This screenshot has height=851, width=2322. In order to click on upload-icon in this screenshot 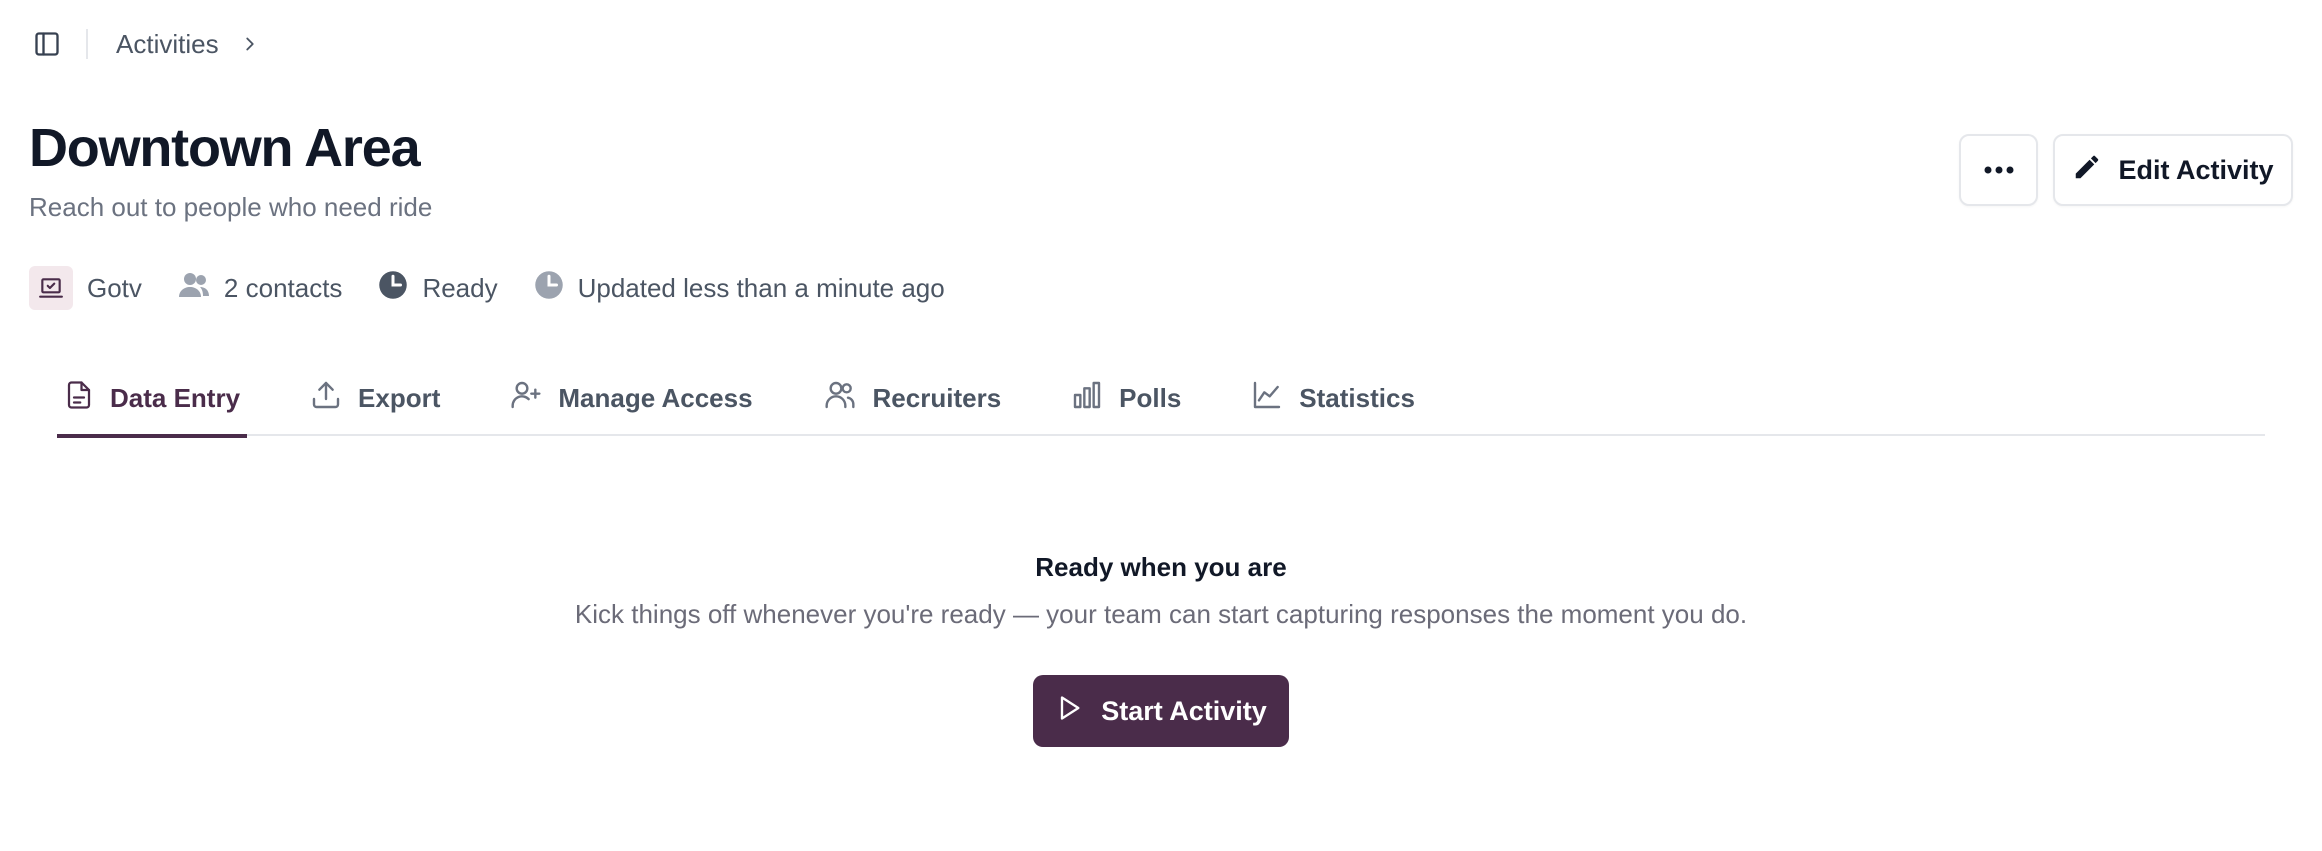, I will do `click(326, 398)`.